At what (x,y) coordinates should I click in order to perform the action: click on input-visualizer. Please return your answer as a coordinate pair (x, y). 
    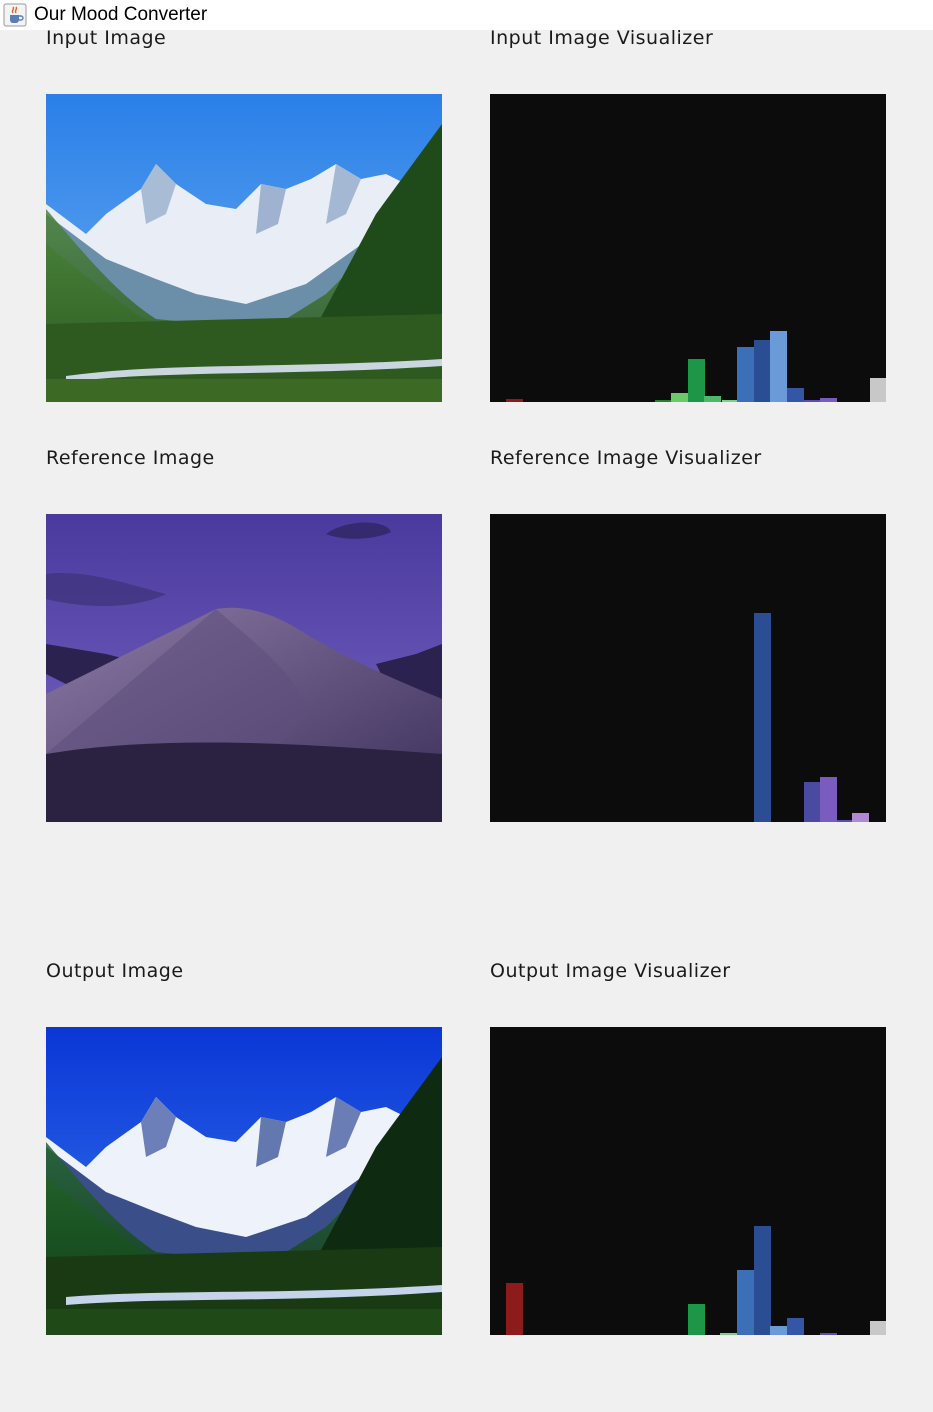
    Looking at the image, I should click on (688, 248).